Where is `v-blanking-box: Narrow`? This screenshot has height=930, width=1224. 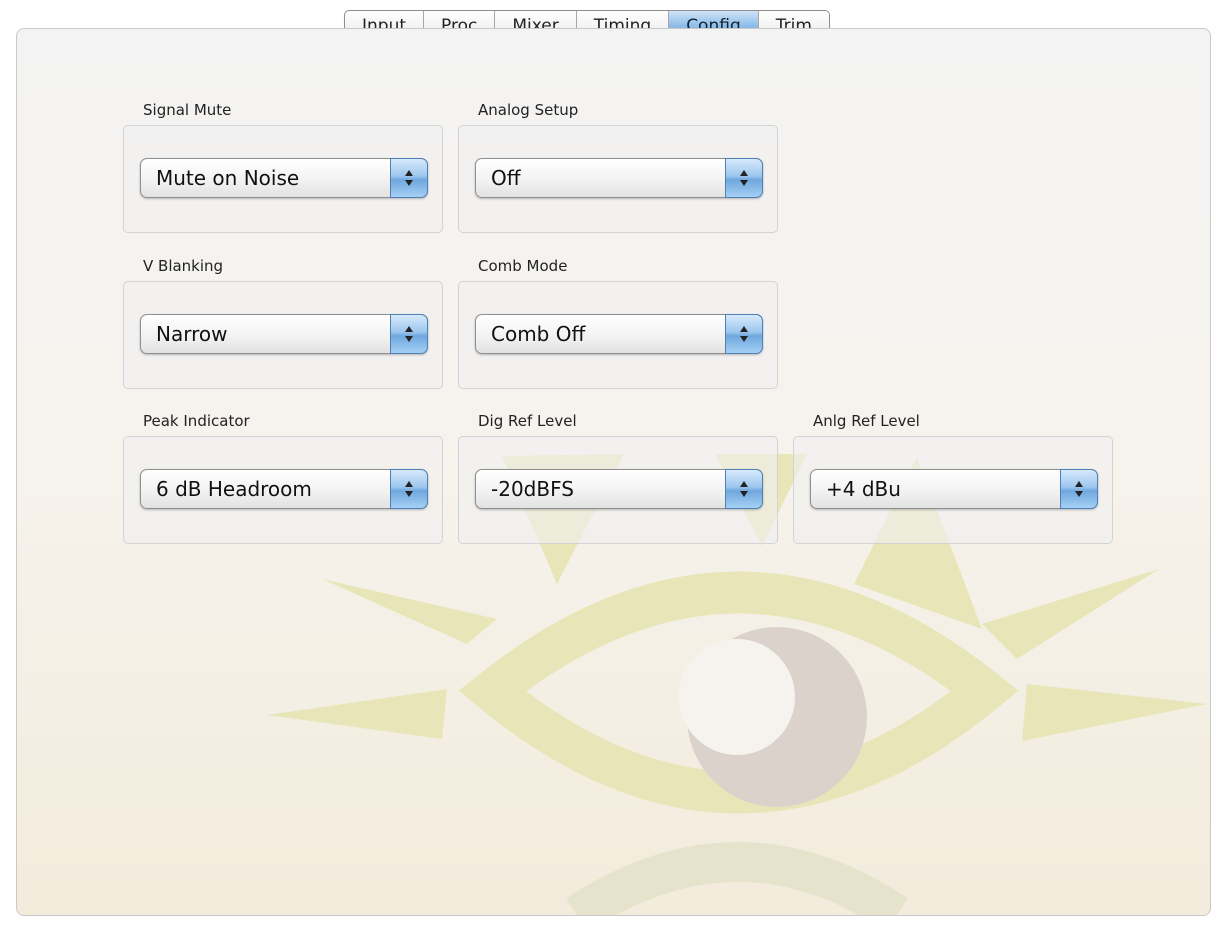 v-blanking-box: Narrow is located at coordinates (283, 335).